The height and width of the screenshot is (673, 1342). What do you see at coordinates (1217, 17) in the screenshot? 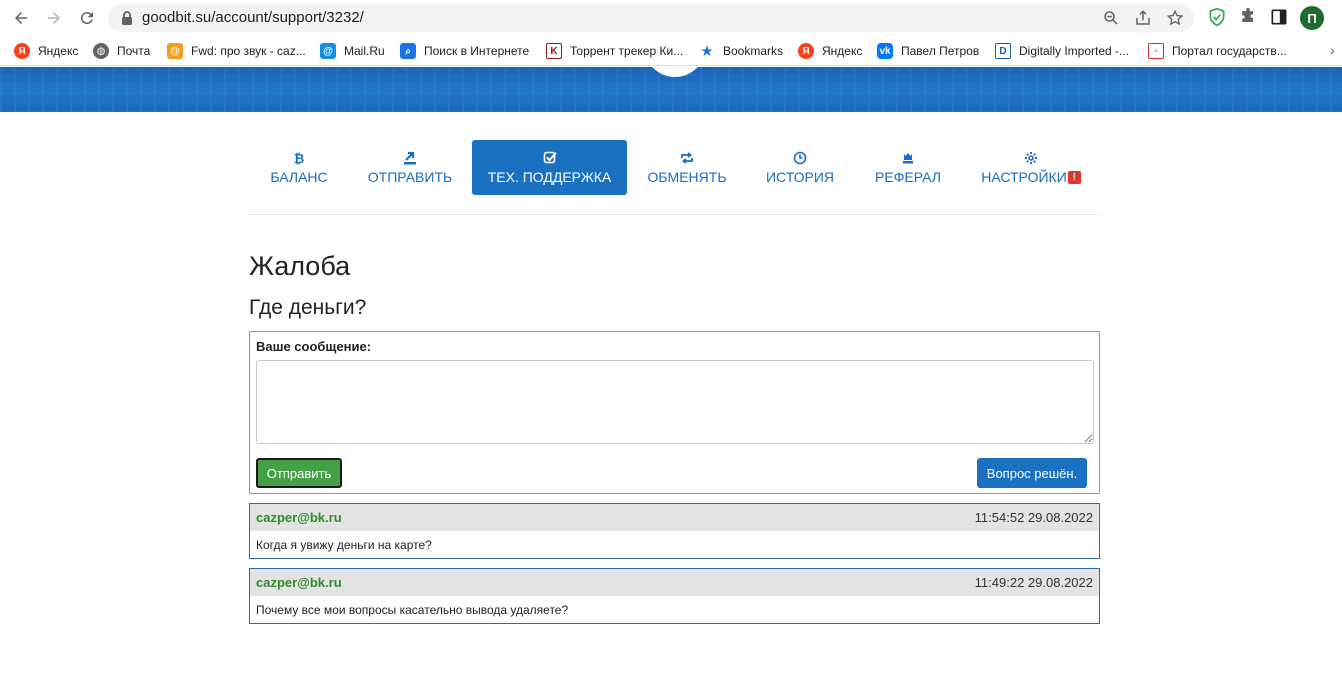
I see `shield-check-icon` at bounding box center [1217, 17].